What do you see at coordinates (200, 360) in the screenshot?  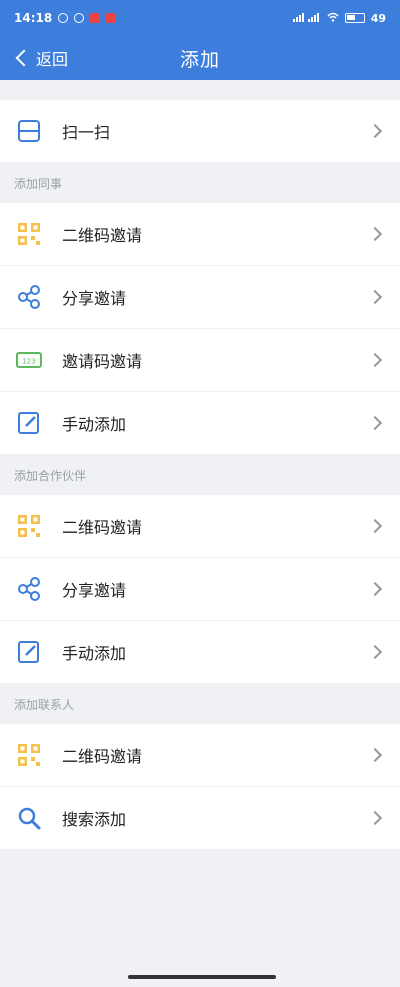 I see `list-item: 123 邀请码邀请` at bounding box center [200, 360].